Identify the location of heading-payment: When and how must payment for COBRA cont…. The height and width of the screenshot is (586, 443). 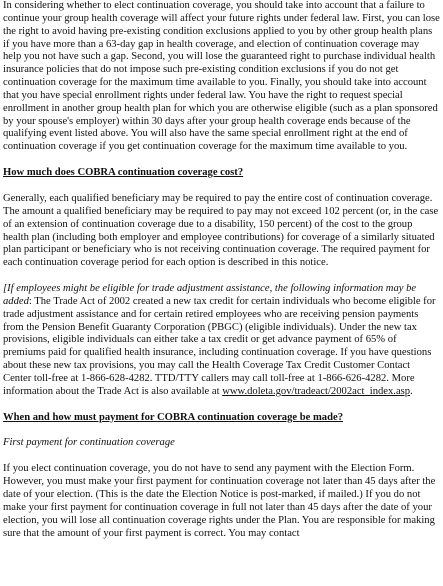
(173, 417).